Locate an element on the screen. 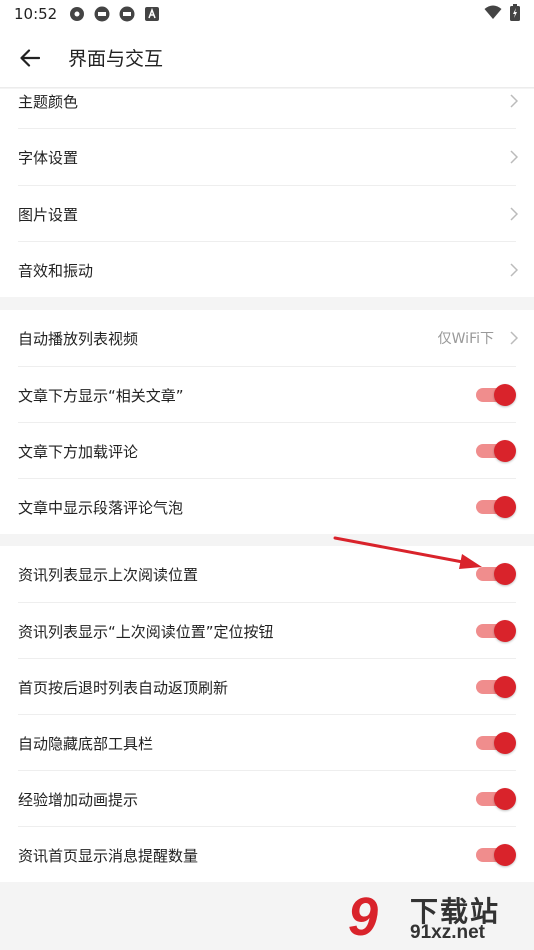 The width and height of the screenshot is (534, 950). wifi-icon is located at coordinates (493, 14).